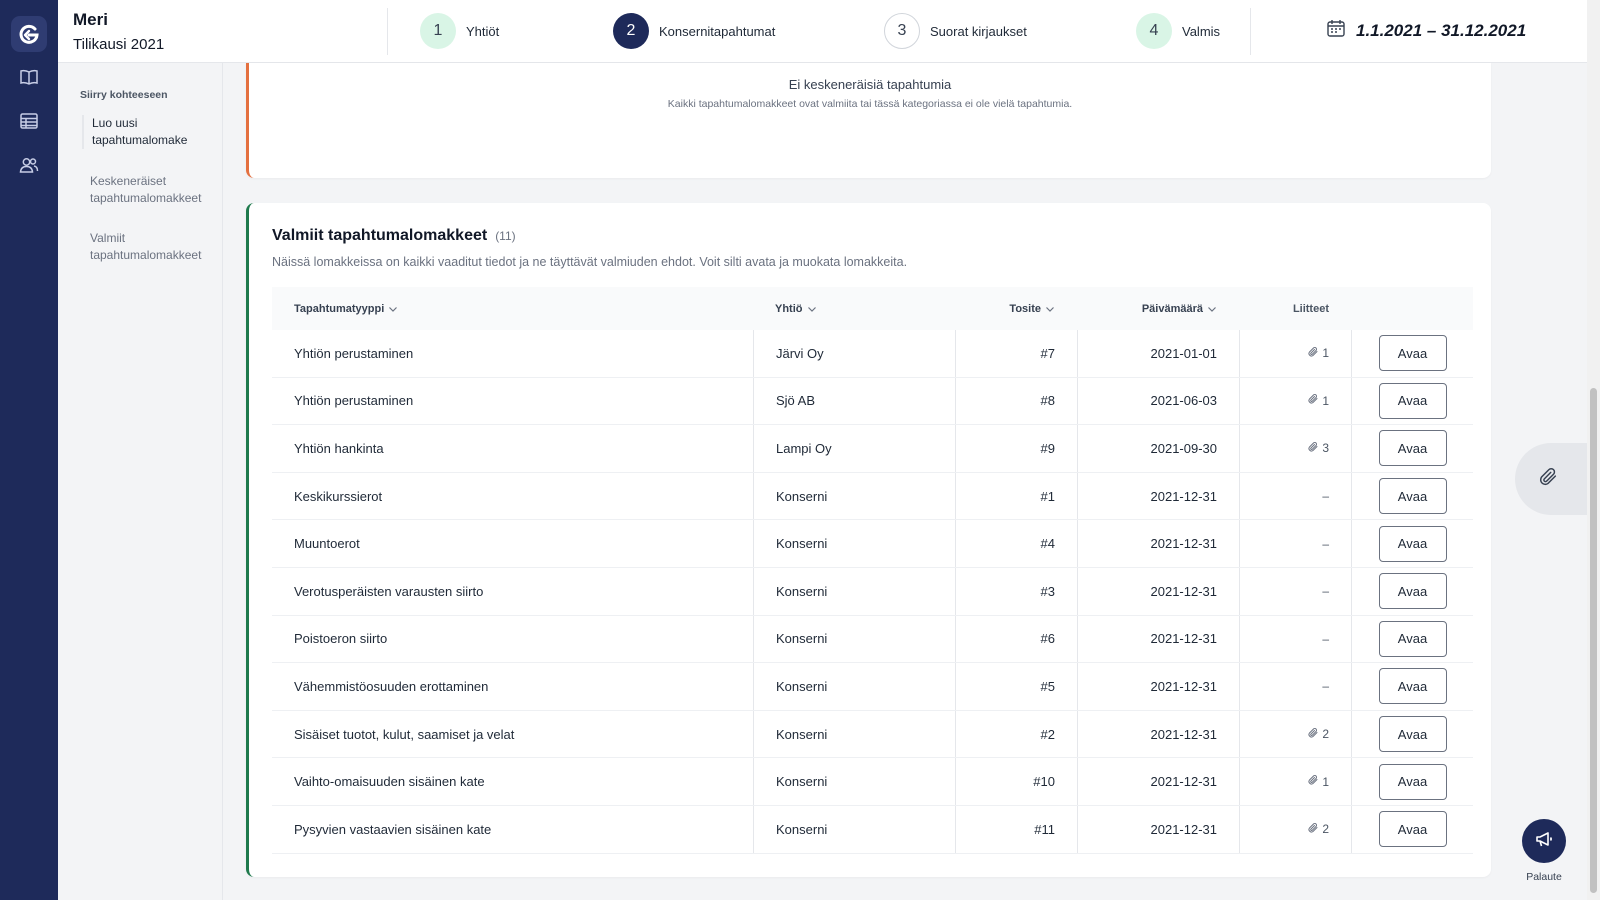  What do you see at coordinates (1212, 309) in the screenshot?
I see `chevron-down-icon` at bounding box center [1212, 309].